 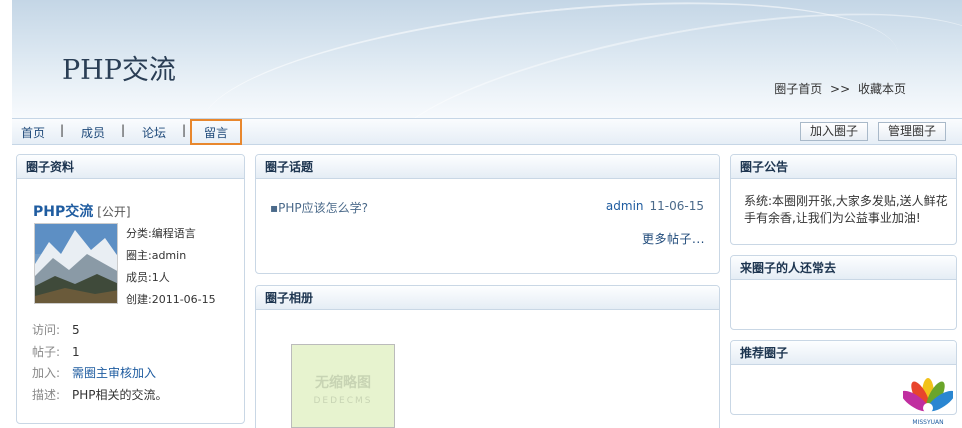 What do you see at coordinates (46, 330) in the screenshot?
I see `stat-key: 访问:` at bounding box center [46, 330].